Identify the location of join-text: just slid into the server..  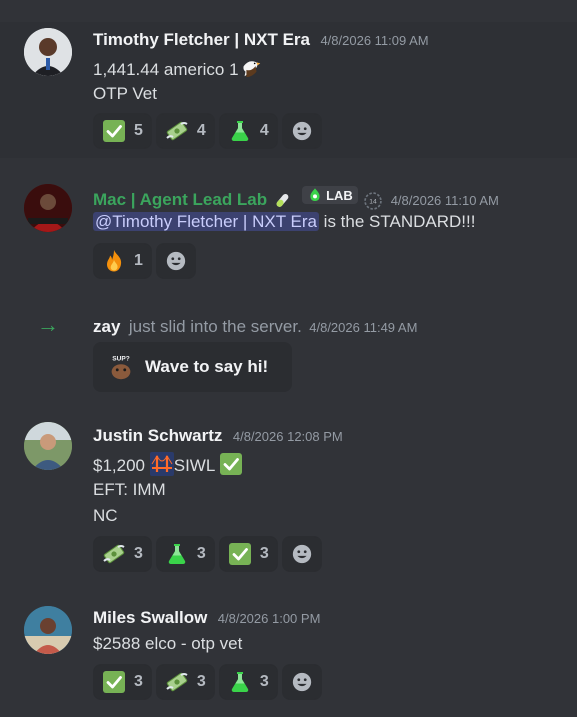
(215, 326).